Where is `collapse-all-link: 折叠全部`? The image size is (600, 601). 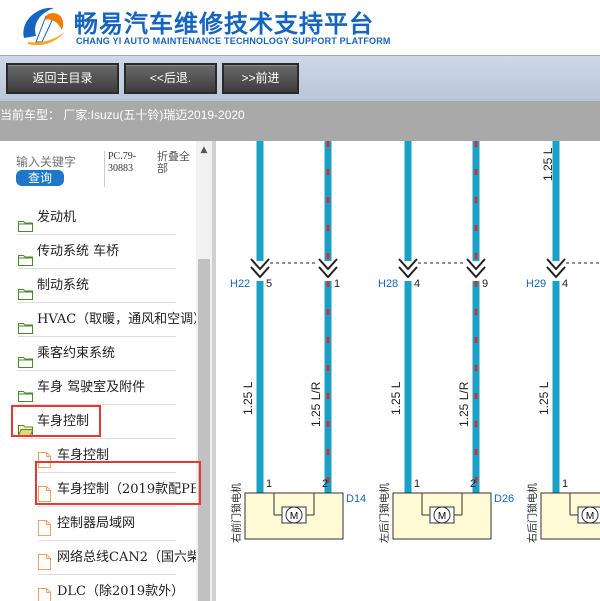
collapse-all-link: 折叠全部 is located at coordinates (177, 163).